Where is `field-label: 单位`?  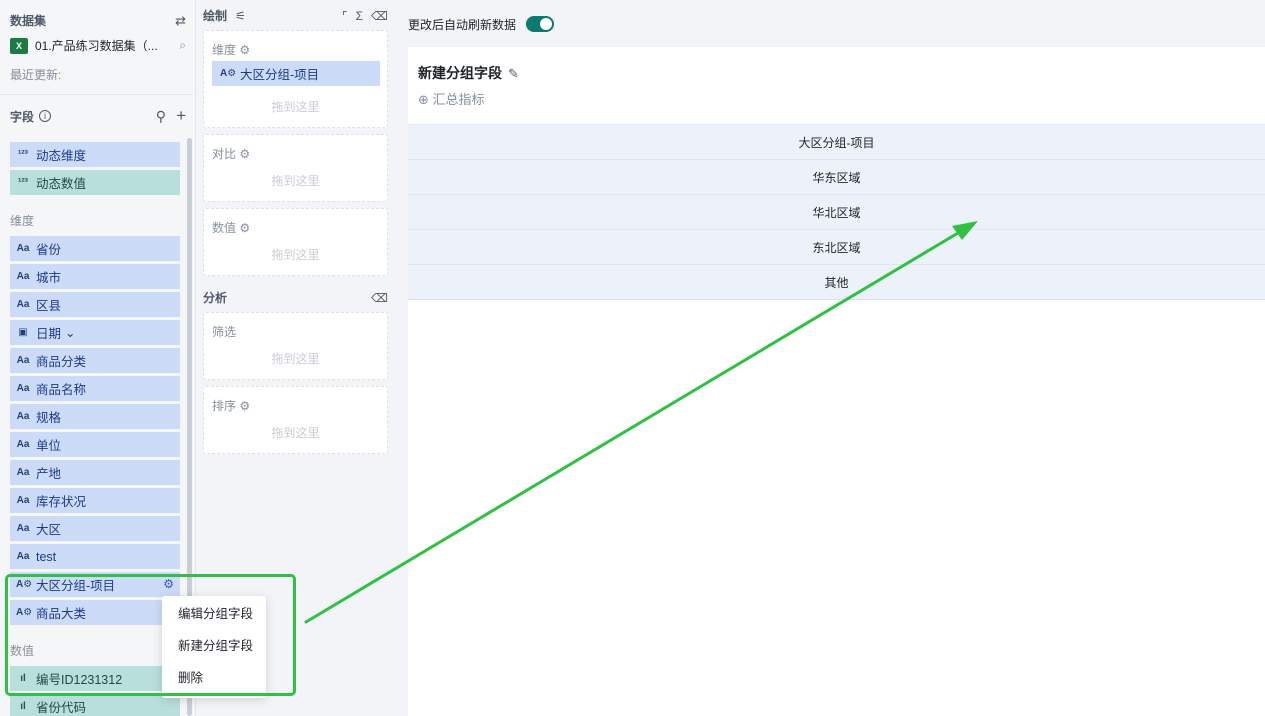
field-label: 单位 is located at coordinates (49, 446).